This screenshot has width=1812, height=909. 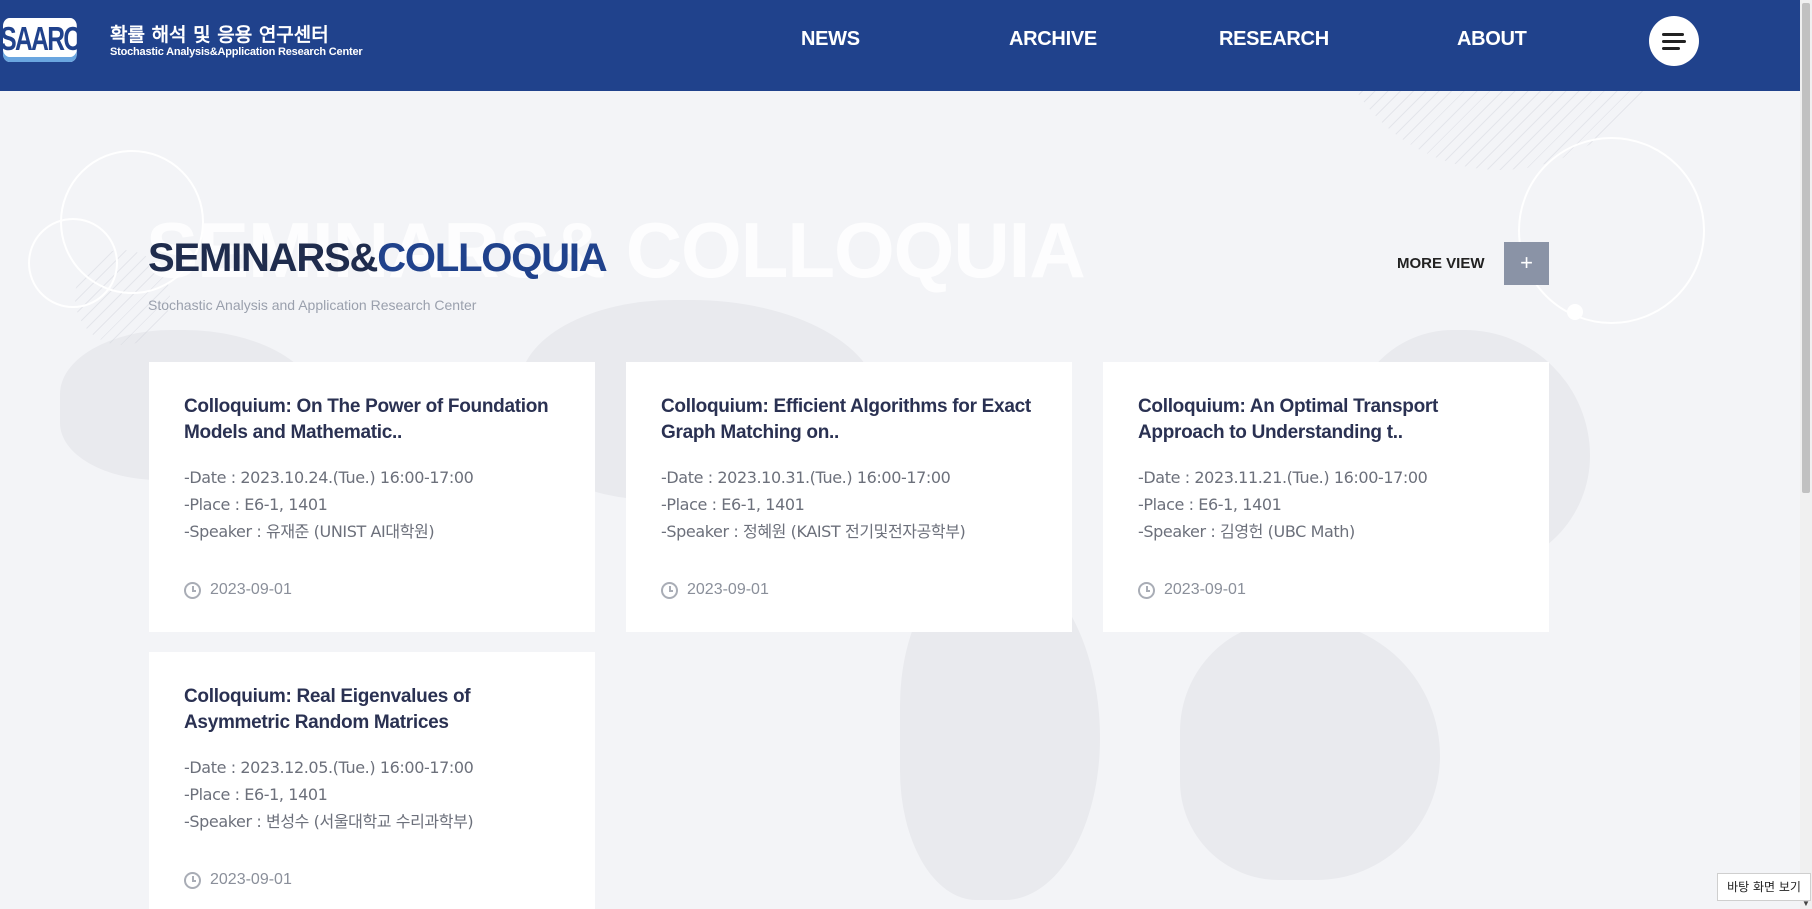 What do you see at coordinates (329, 767) in the screenshot?
I see `card-date-line: -Date : 2023.12.05.(Tue.) 16:00-17:00` at bounding box center [329, 767].